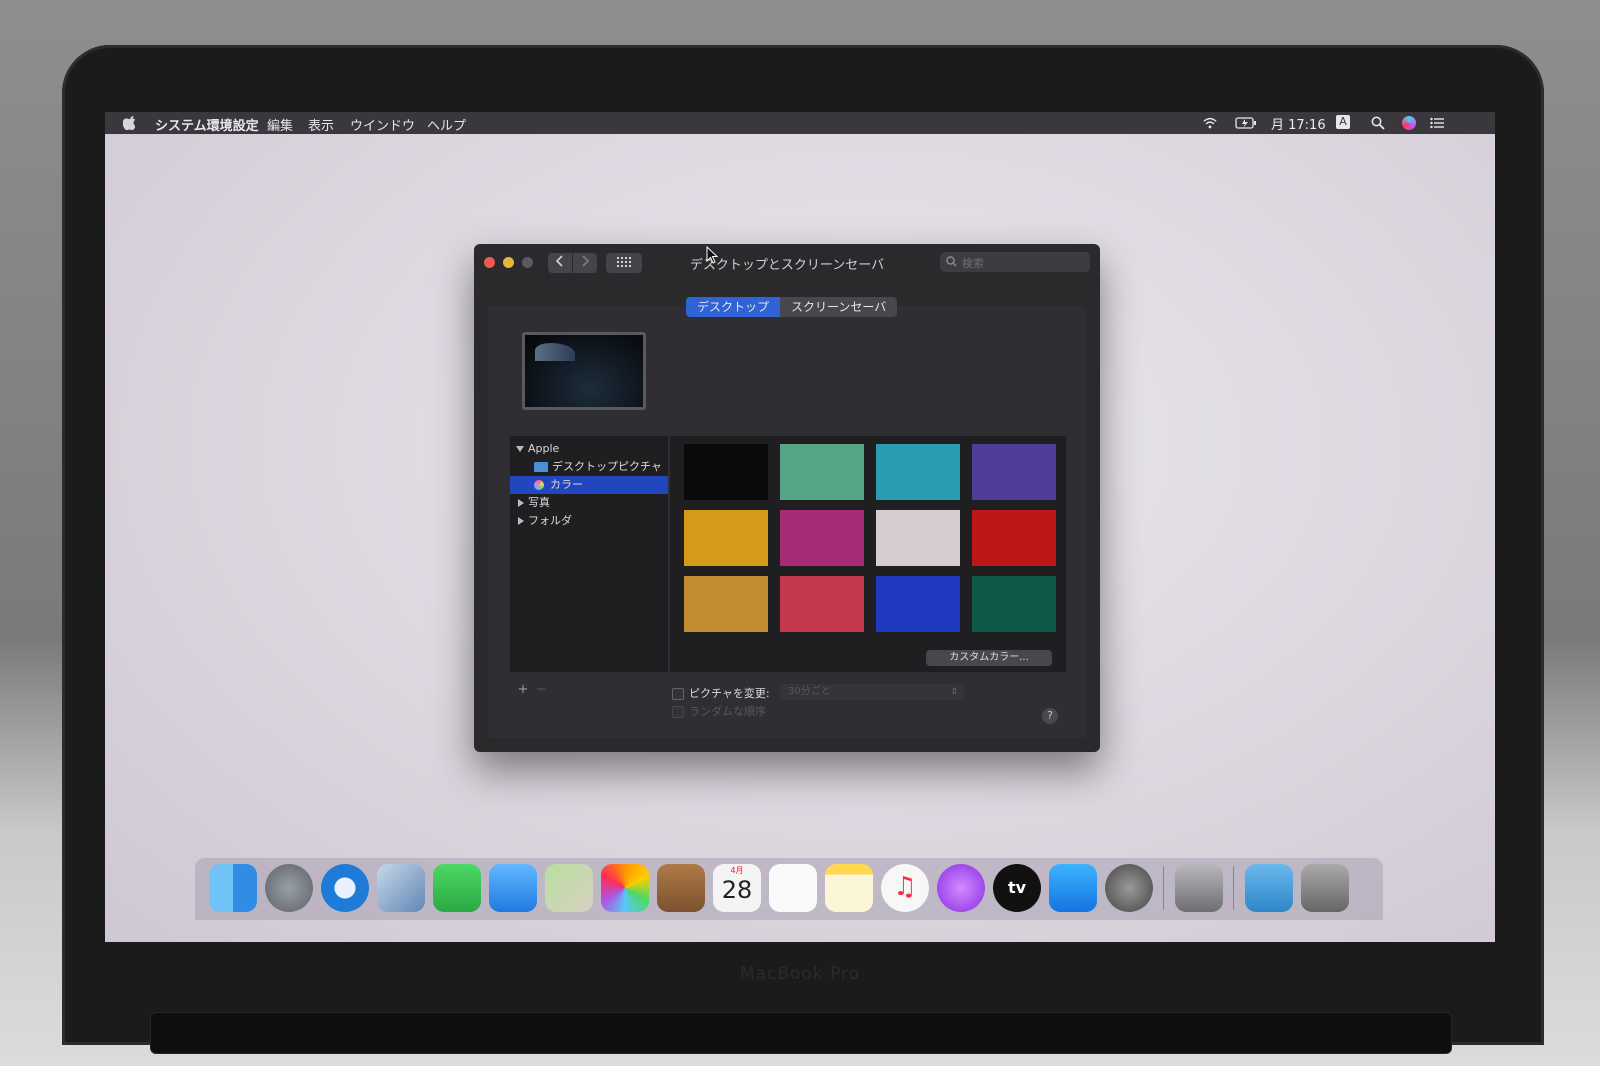  What do you see at coordinates (712, 255) in the screenshot?
I see `mouse-cursor-icon` at bounding box center [712, 255].